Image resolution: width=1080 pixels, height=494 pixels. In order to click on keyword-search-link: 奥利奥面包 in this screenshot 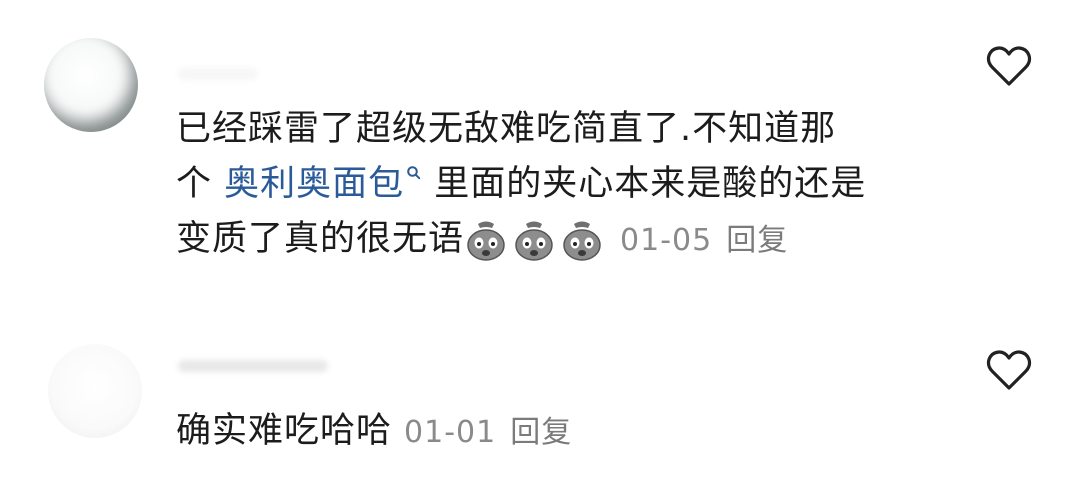, I will do `click(323, 184)`.